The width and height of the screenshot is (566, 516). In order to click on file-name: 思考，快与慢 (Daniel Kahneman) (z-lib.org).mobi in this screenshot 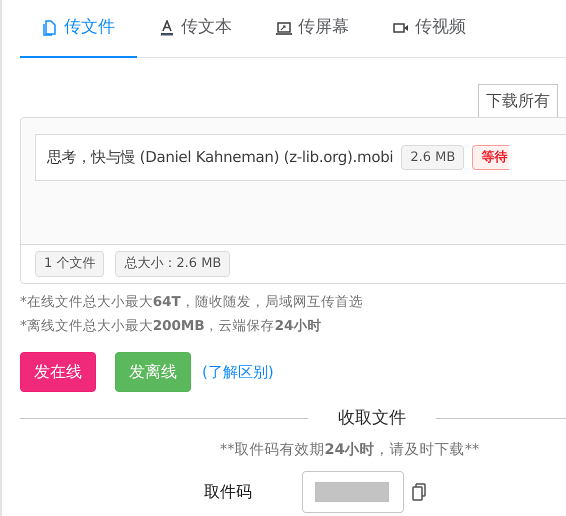, I will do `click(220, 157)`.